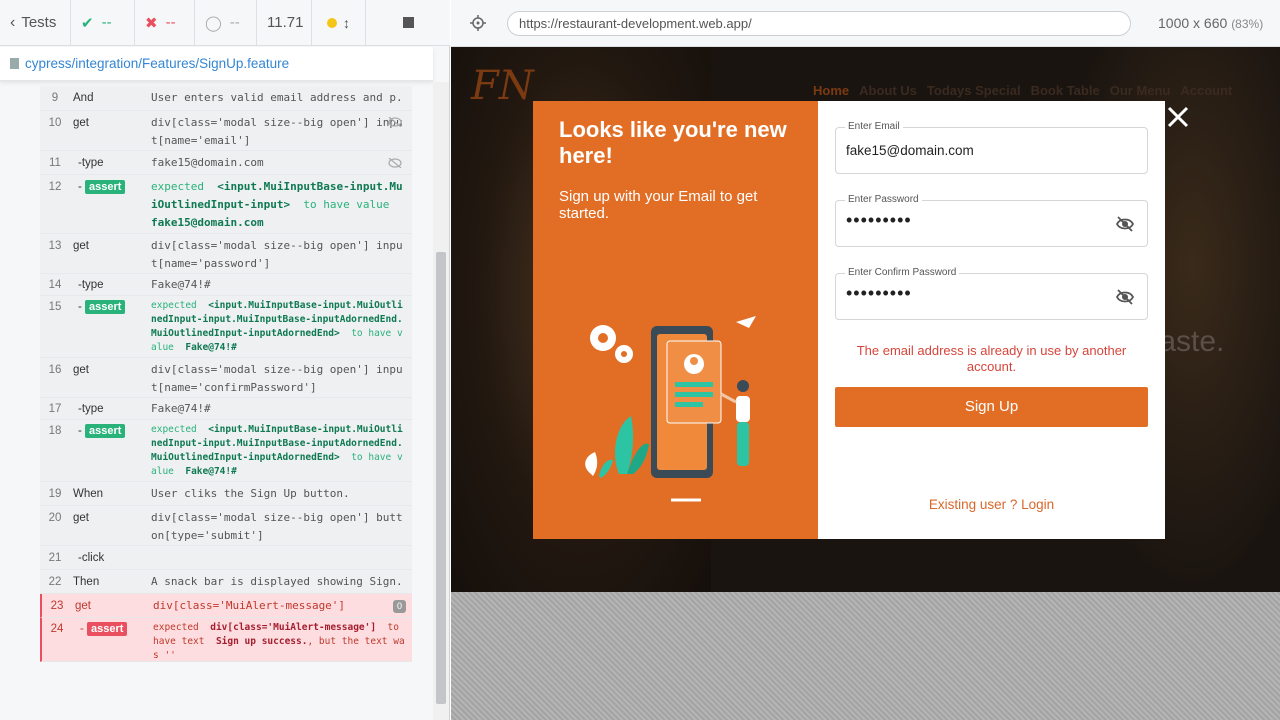 This screenshot has height=720, width=1280. I want to click on nav-home: Home, so click(831, 90).